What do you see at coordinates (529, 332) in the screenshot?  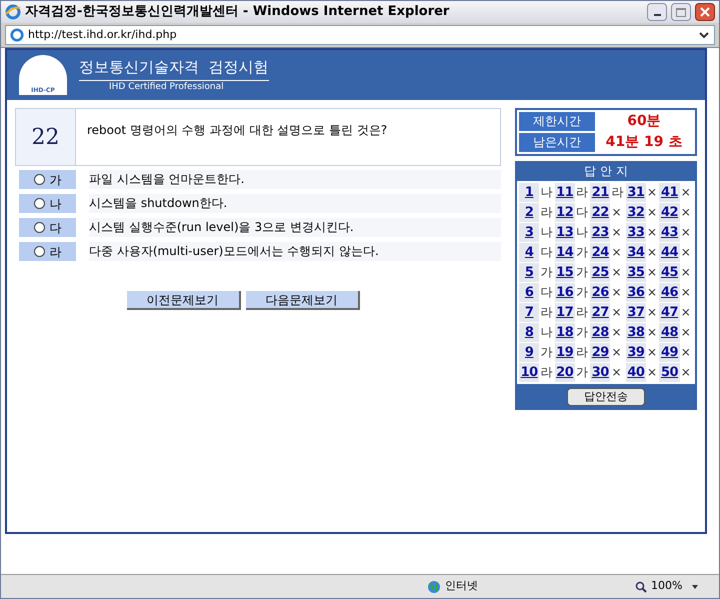 I see `question-link: 8` at bounding box center [529, 332].